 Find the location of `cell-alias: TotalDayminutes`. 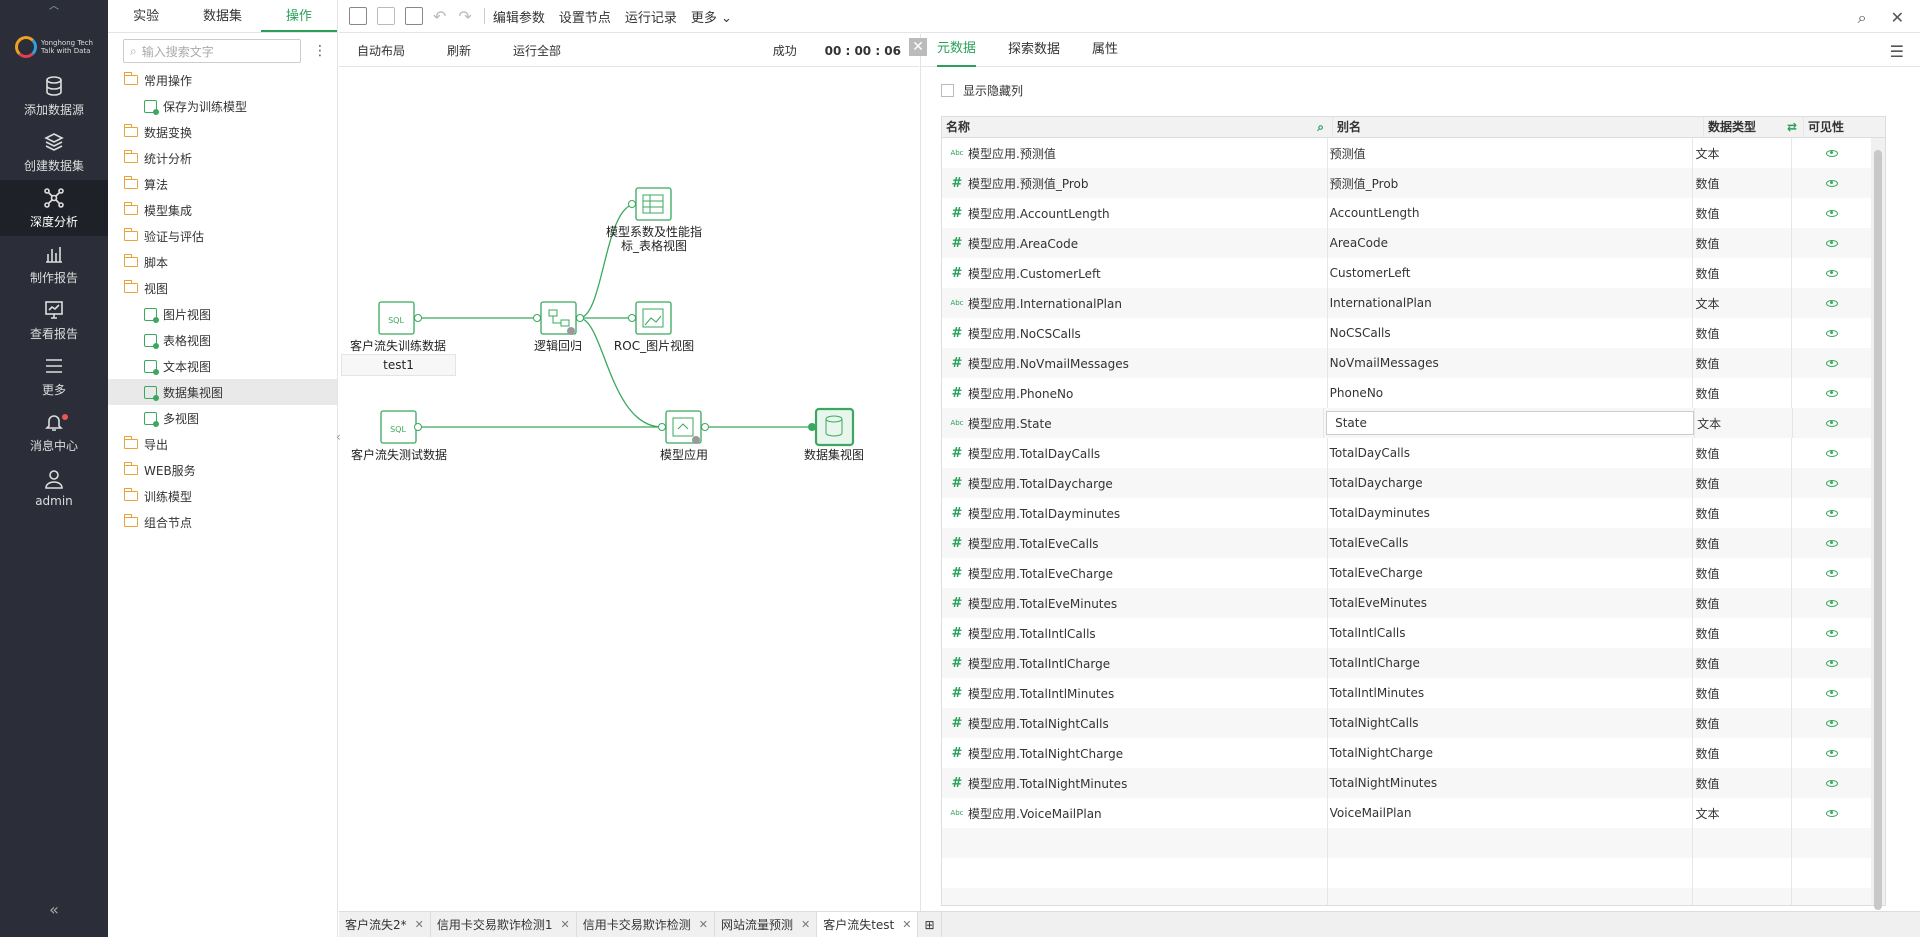

cell-alias: TotalDayminutes is located at coordinates (1511, 513).